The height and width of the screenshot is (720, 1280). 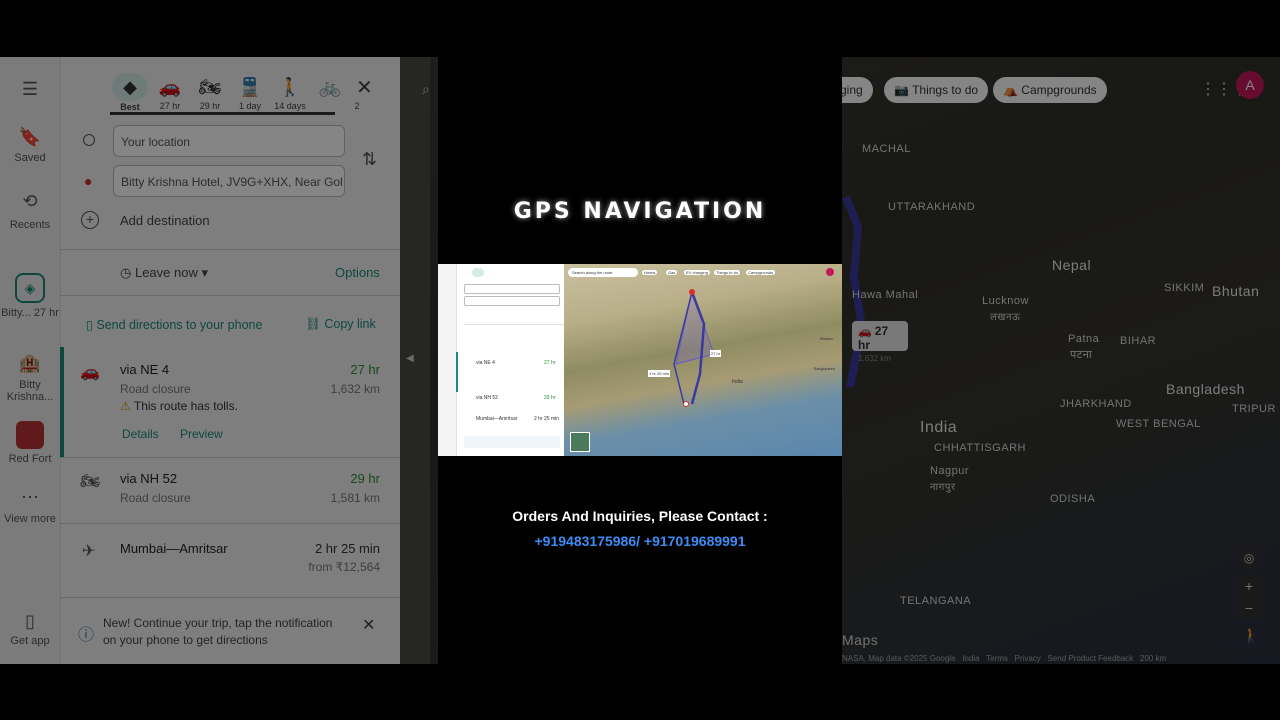 What do you see at coordinates (497, 419) in the screenshot?
I see `mini-route-title: Mumbai—Amritsar` at bounding box center [497, 419].